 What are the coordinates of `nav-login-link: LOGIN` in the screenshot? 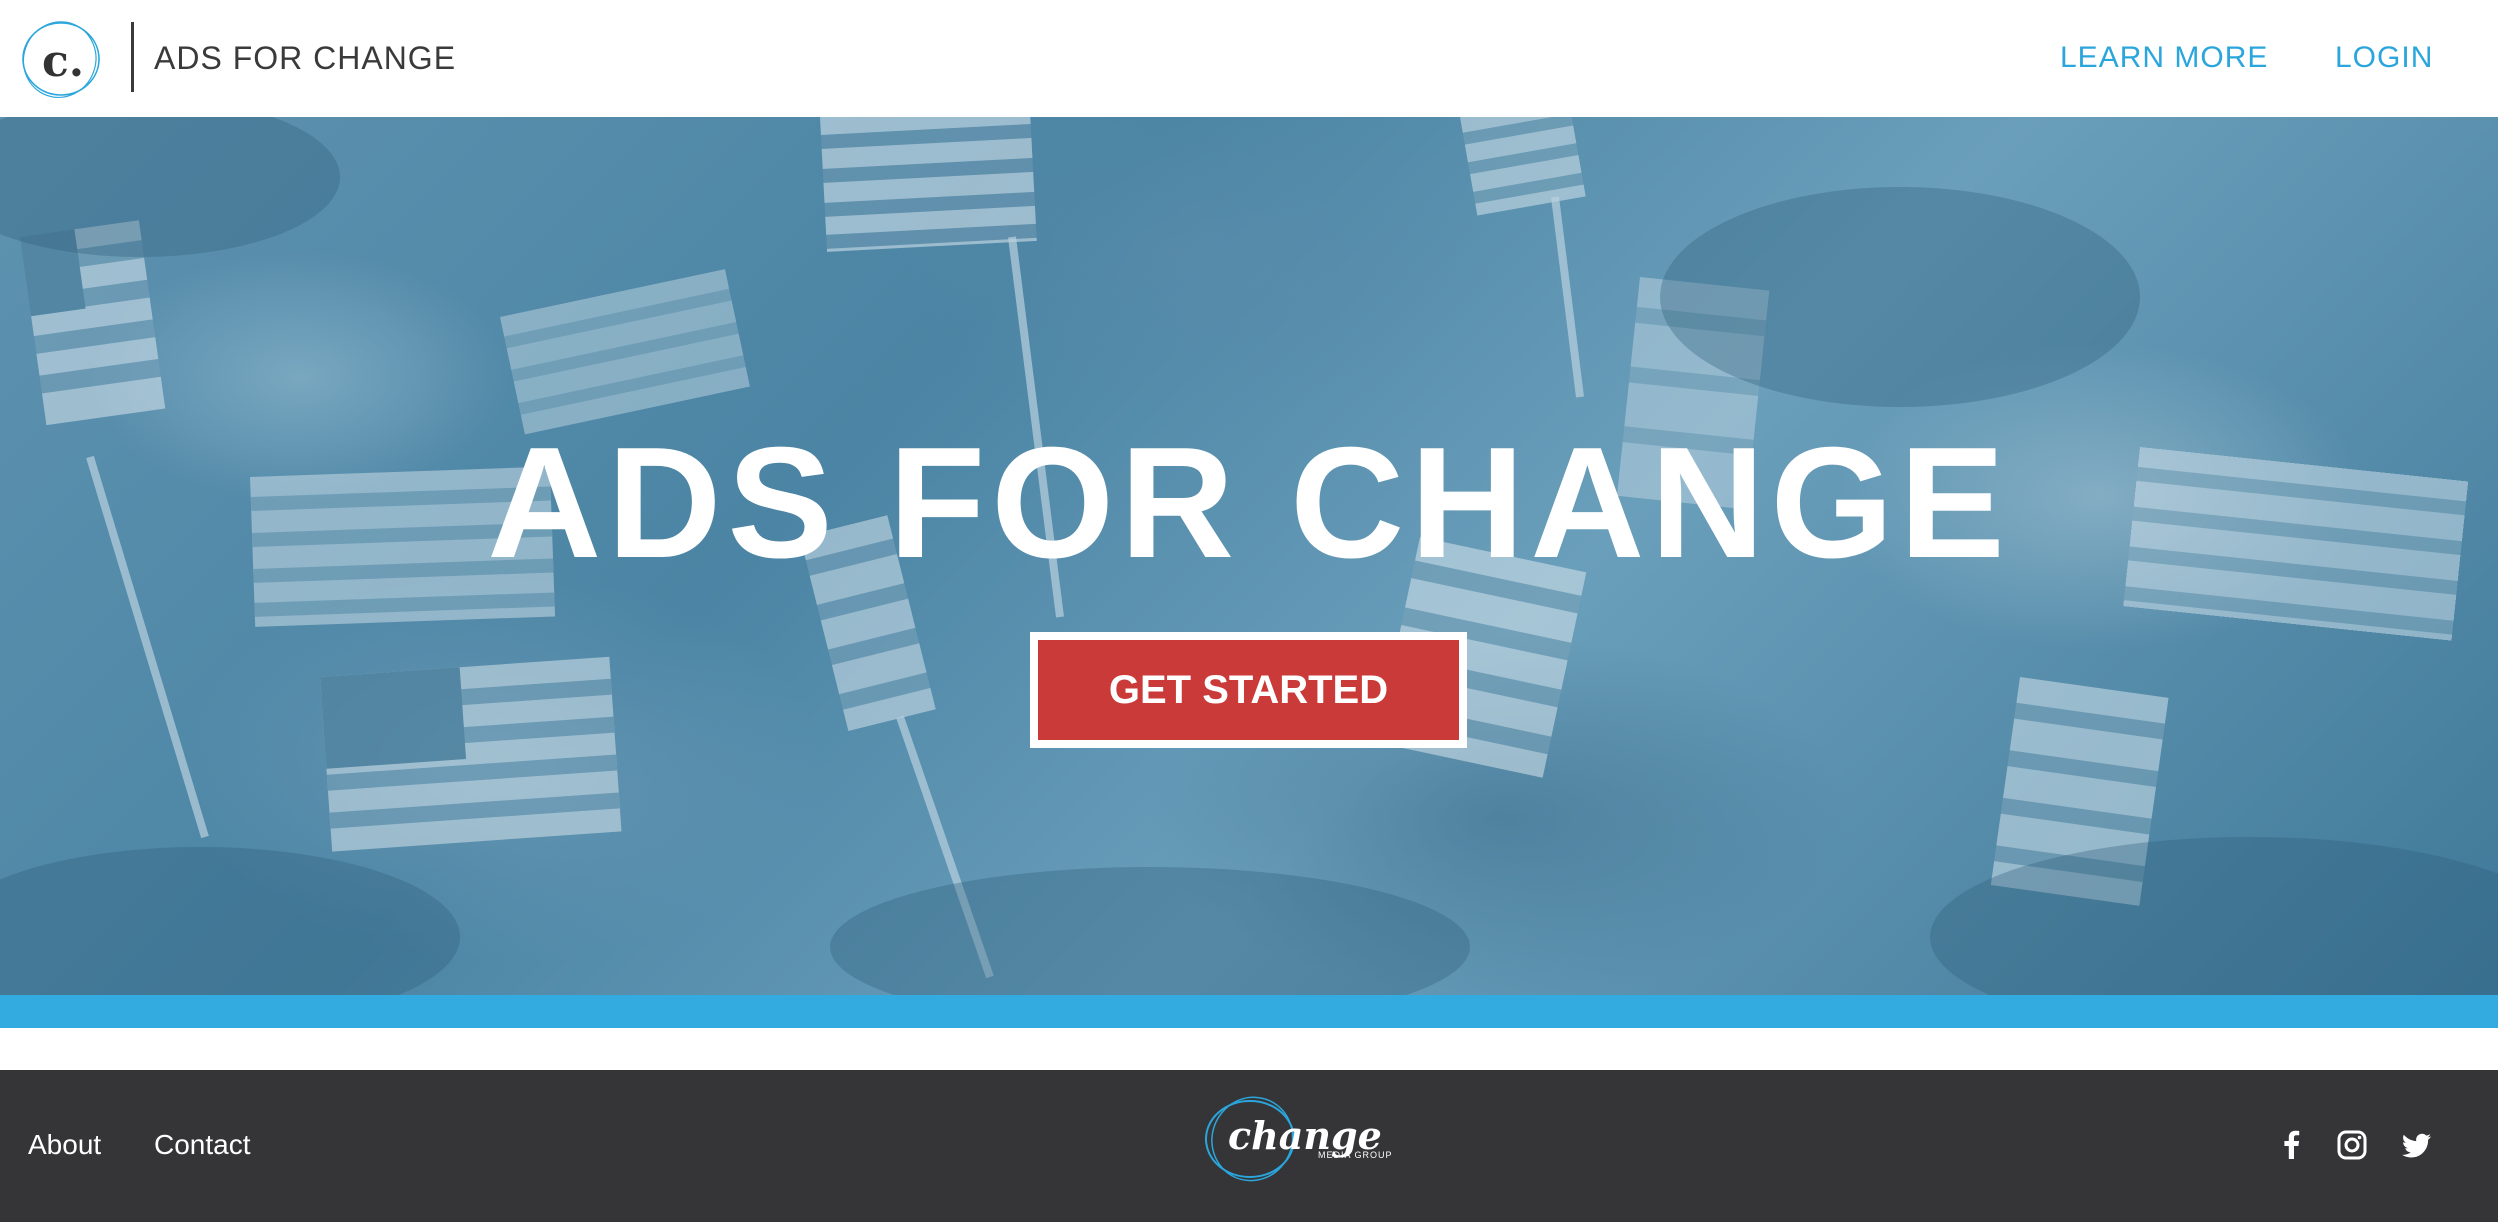 It's located at (2384, 58).